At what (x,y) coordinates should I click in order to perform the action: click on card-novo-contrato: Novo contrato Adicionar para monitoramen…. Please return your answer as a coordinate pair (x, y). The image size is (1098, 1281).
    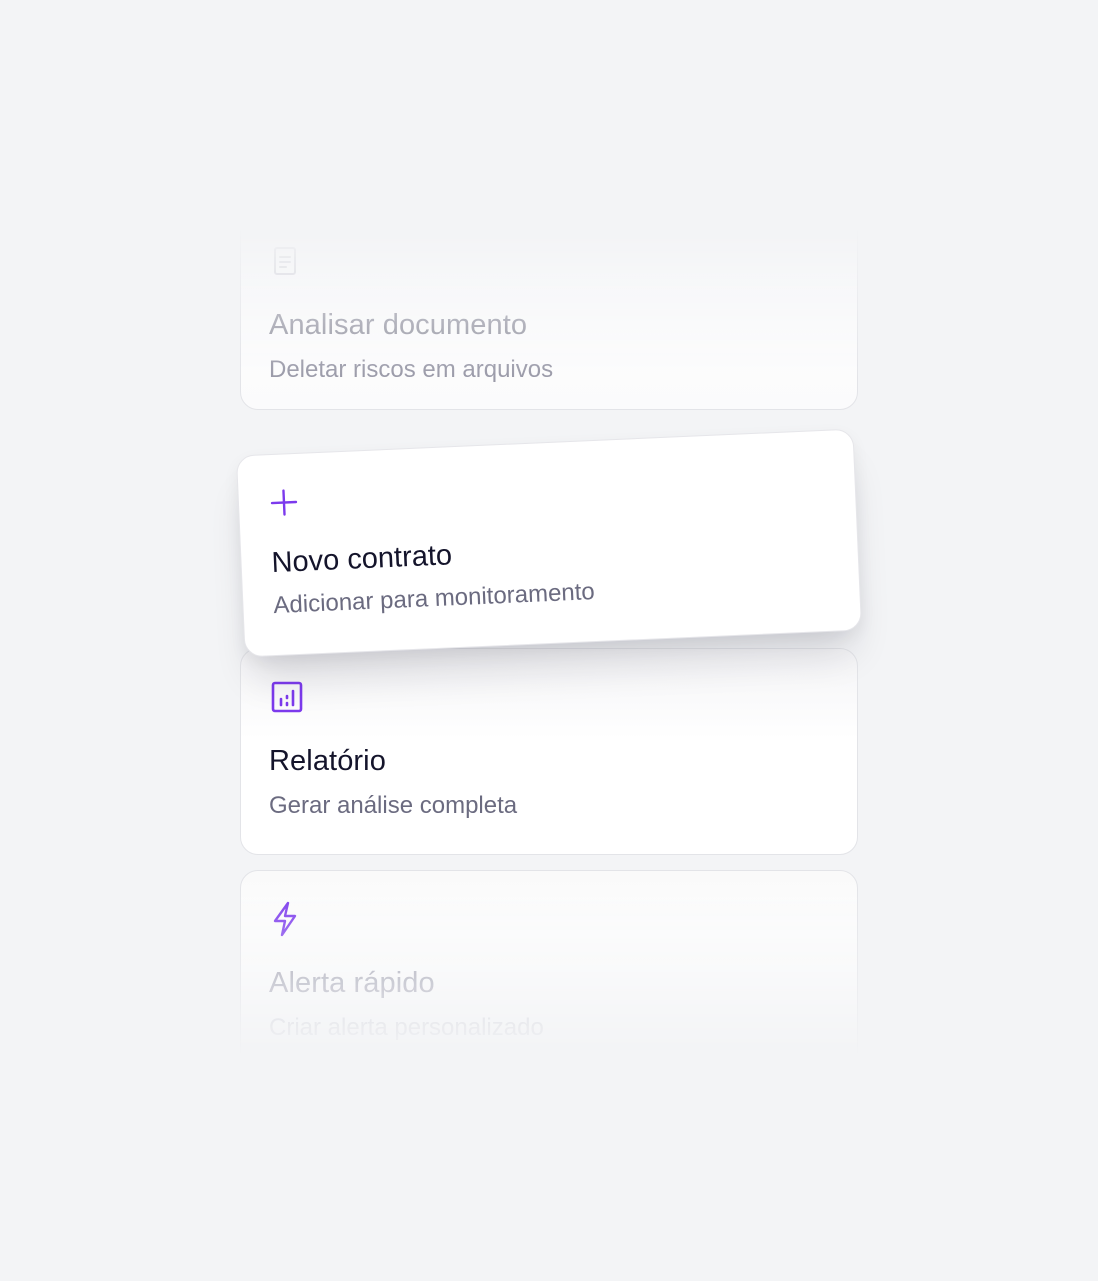
    Looking at the image, I should click on (549, 543).